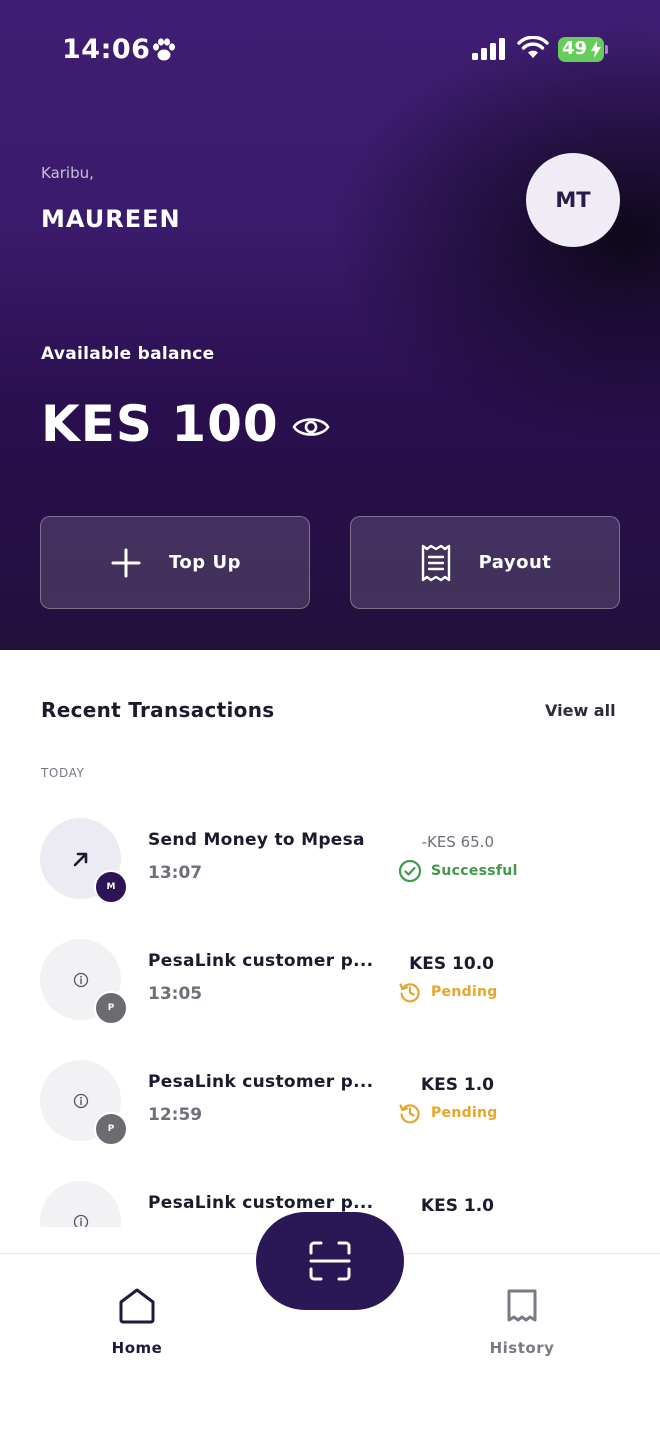 The image size is (660, 1431). What do you see at coordinates (256, 840) in the screenshot?
I see `transaction-title: Send Money to Mpesa` at bounding box center [256, 840].